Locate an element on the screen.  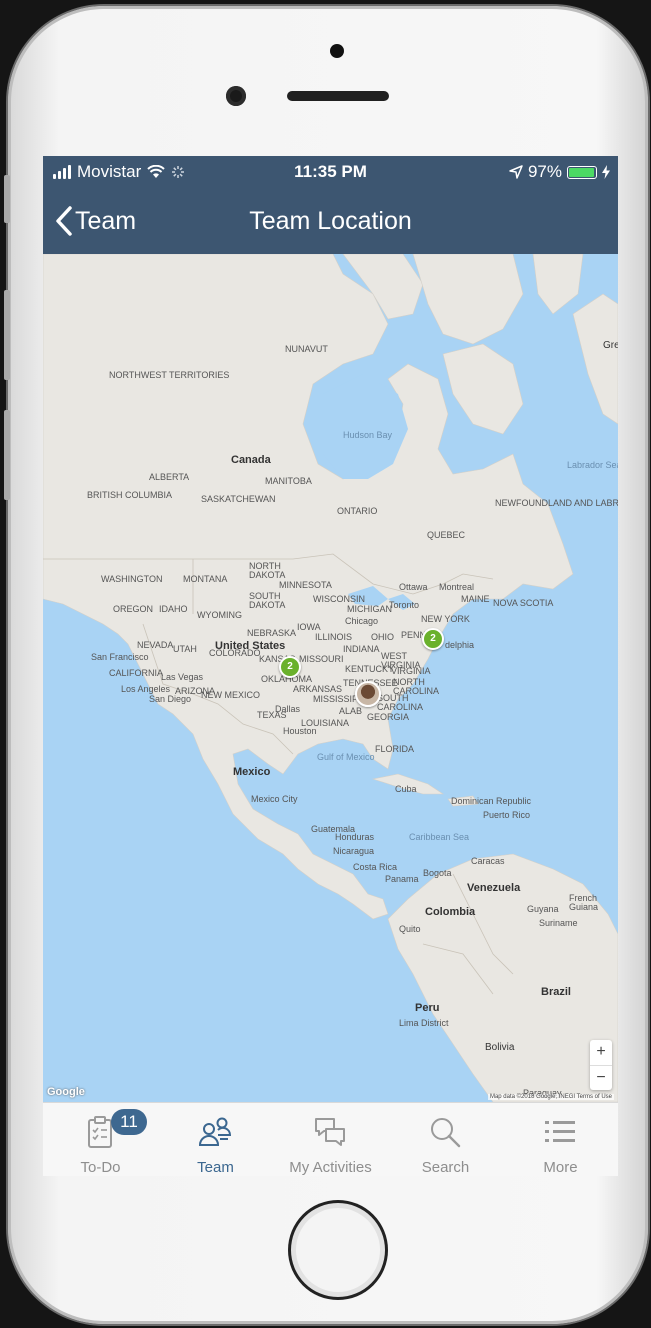
map-label-missouri: MISSOURI is located at coordinates (321, 659).